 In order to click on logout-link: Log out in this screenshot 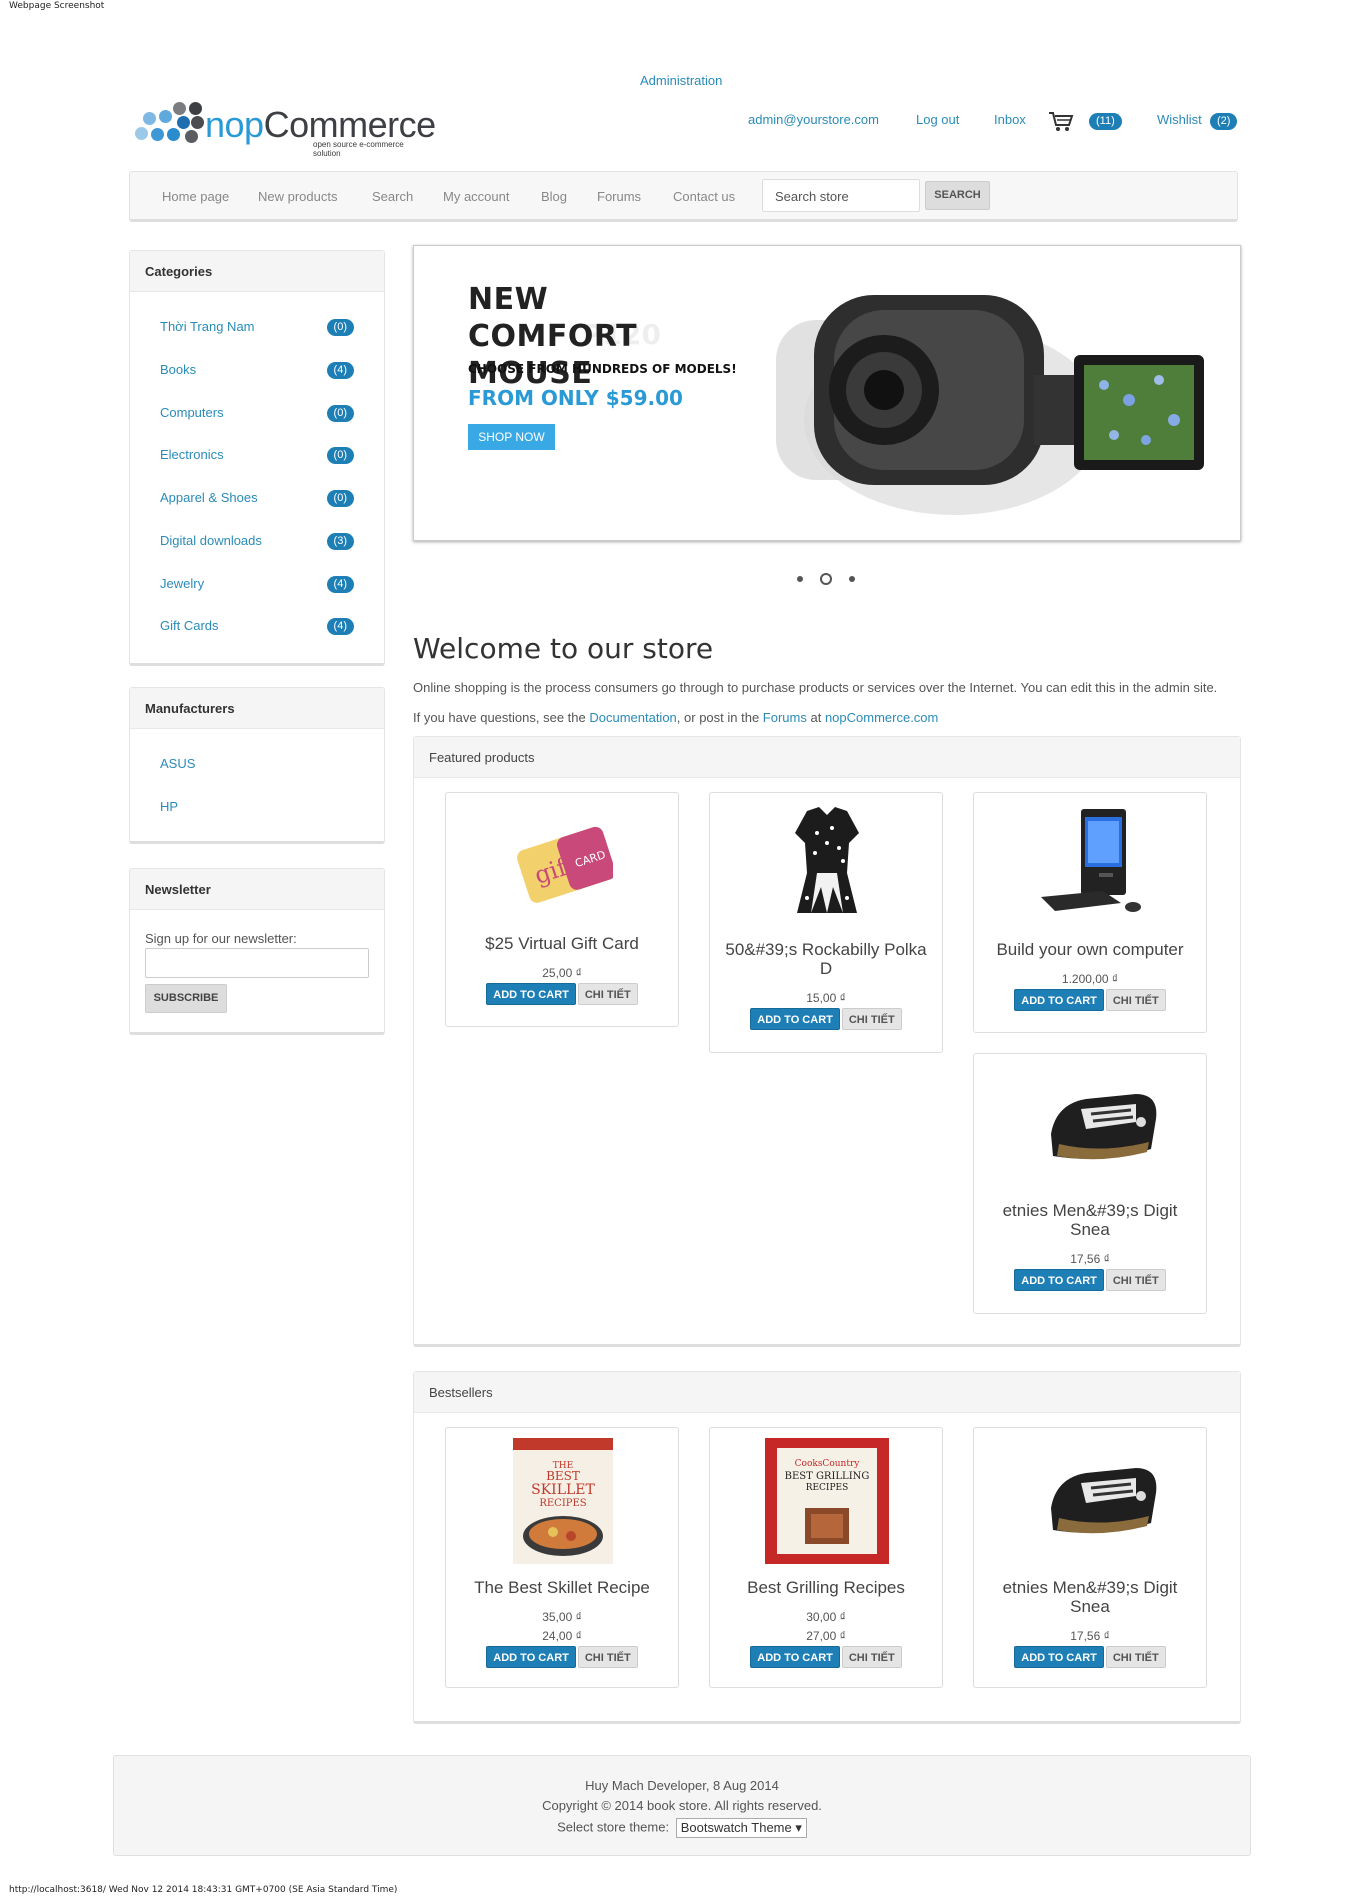, I will do `click(937, 119)`.